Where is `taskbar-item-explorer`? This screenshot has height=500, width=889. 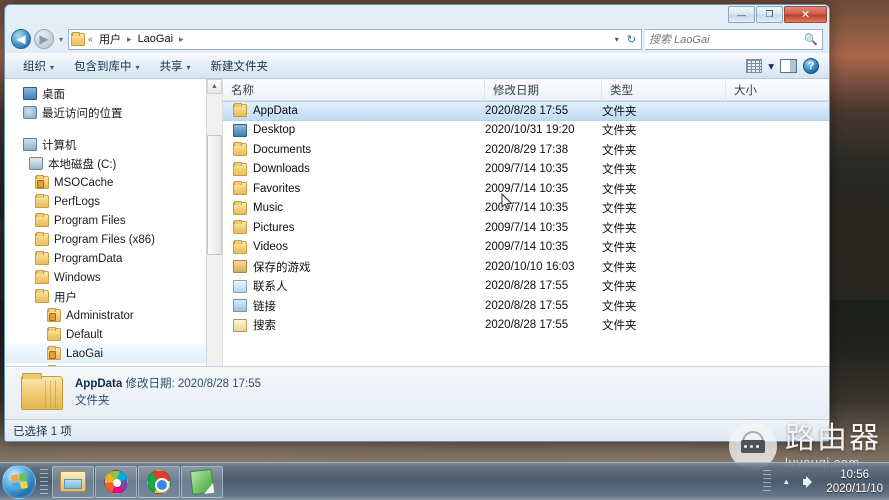
taskbar-item-explorer is located at coordinates (73, 481).